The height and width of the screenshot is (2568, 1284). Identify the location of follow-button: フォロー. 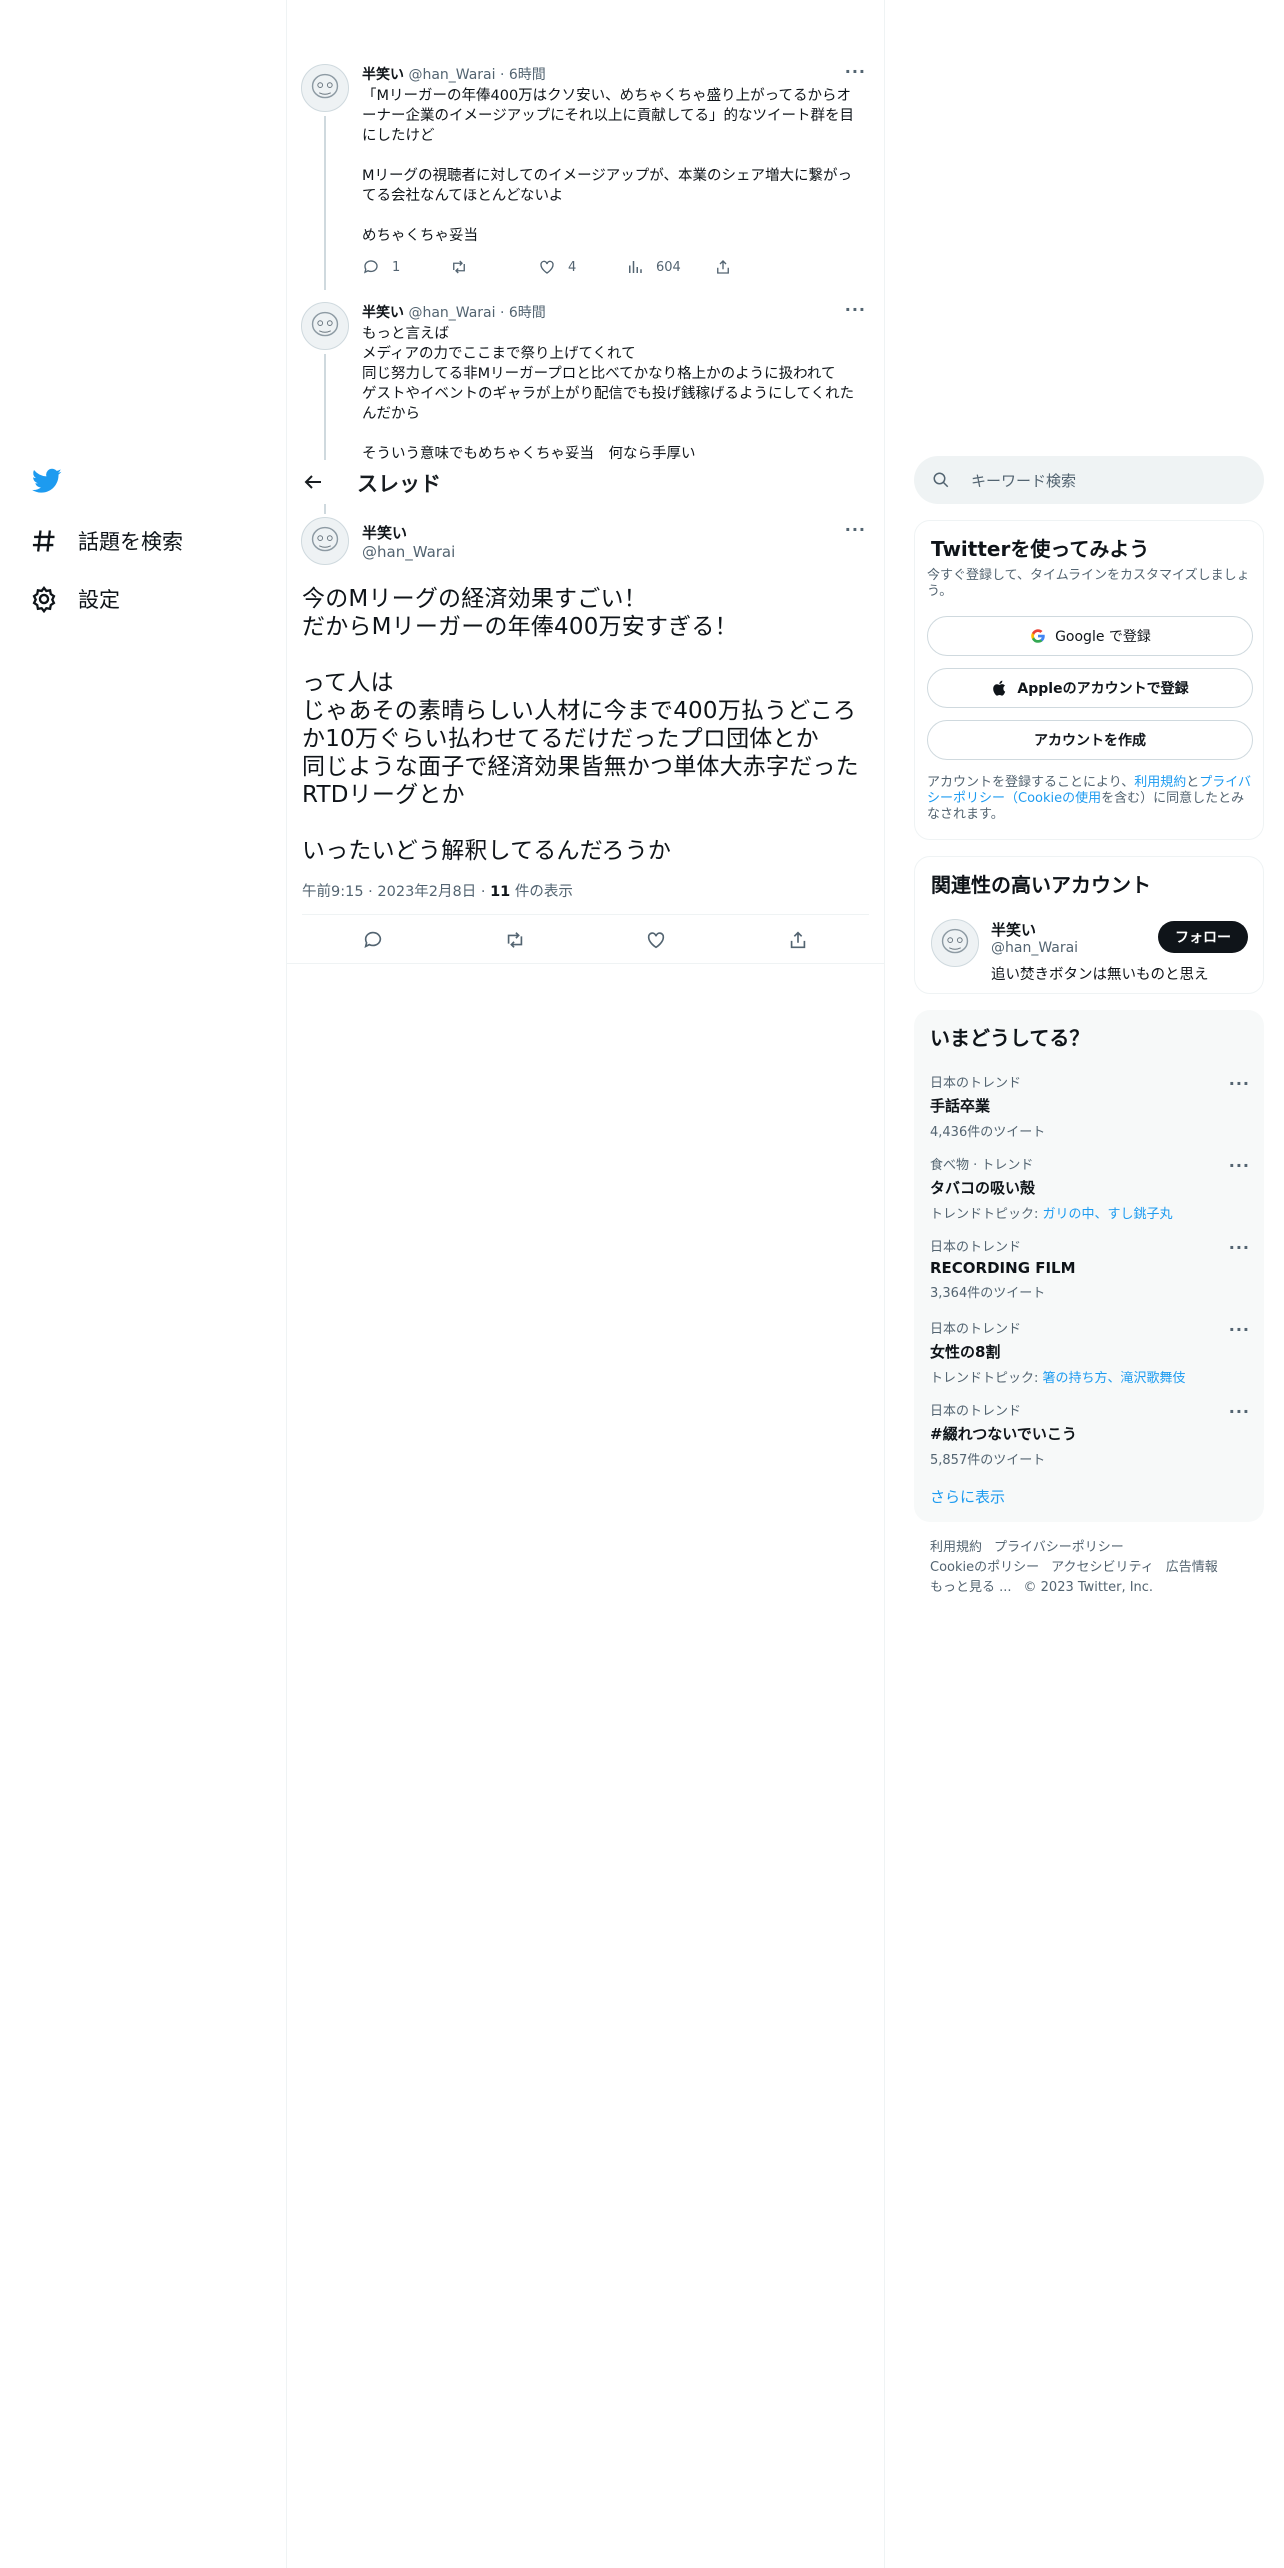
(1203, 937).